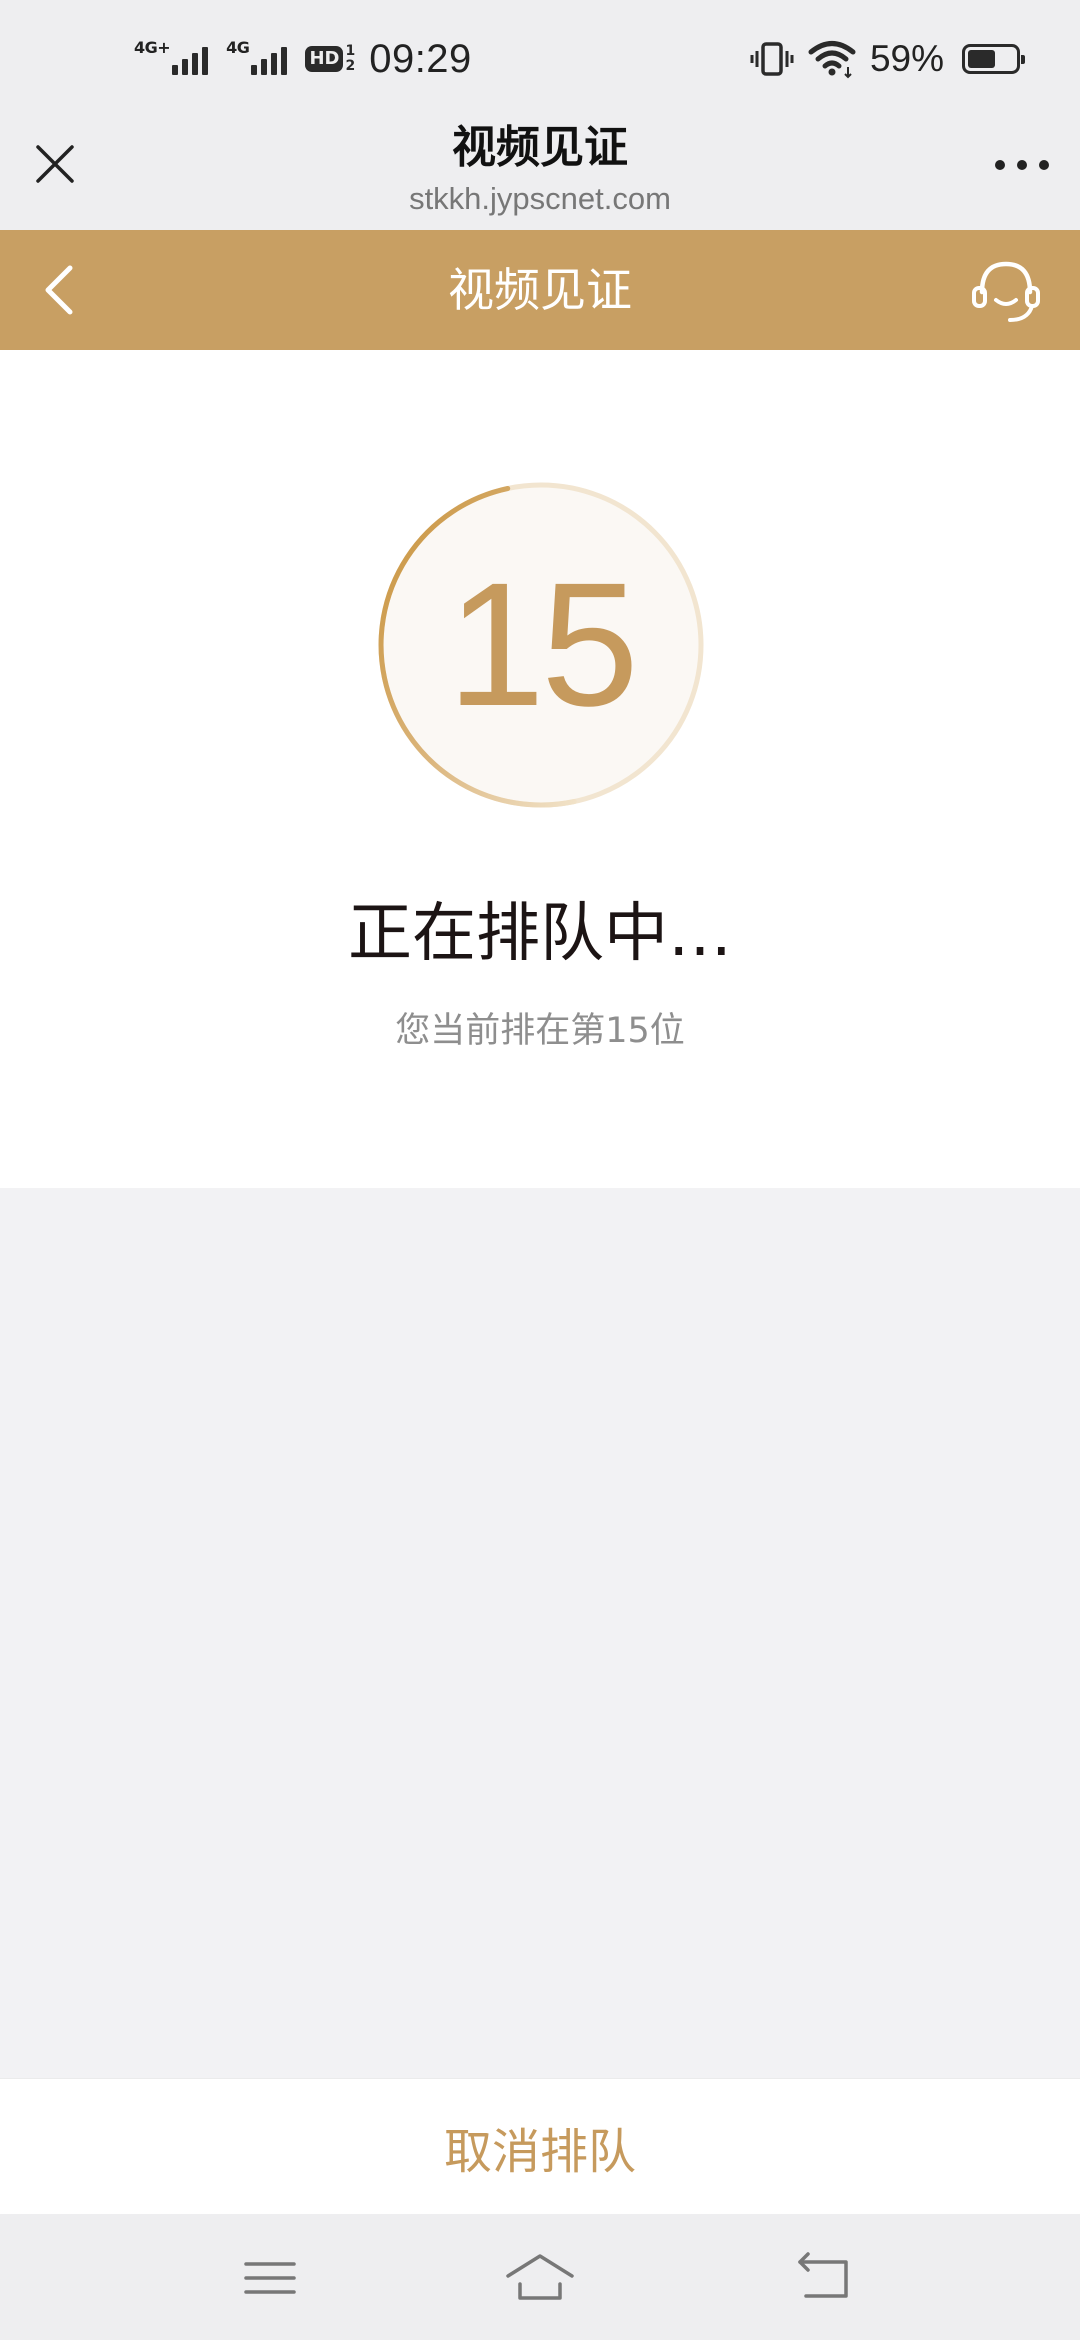  I want to click on back-nav-icon, so click(824, 2278).